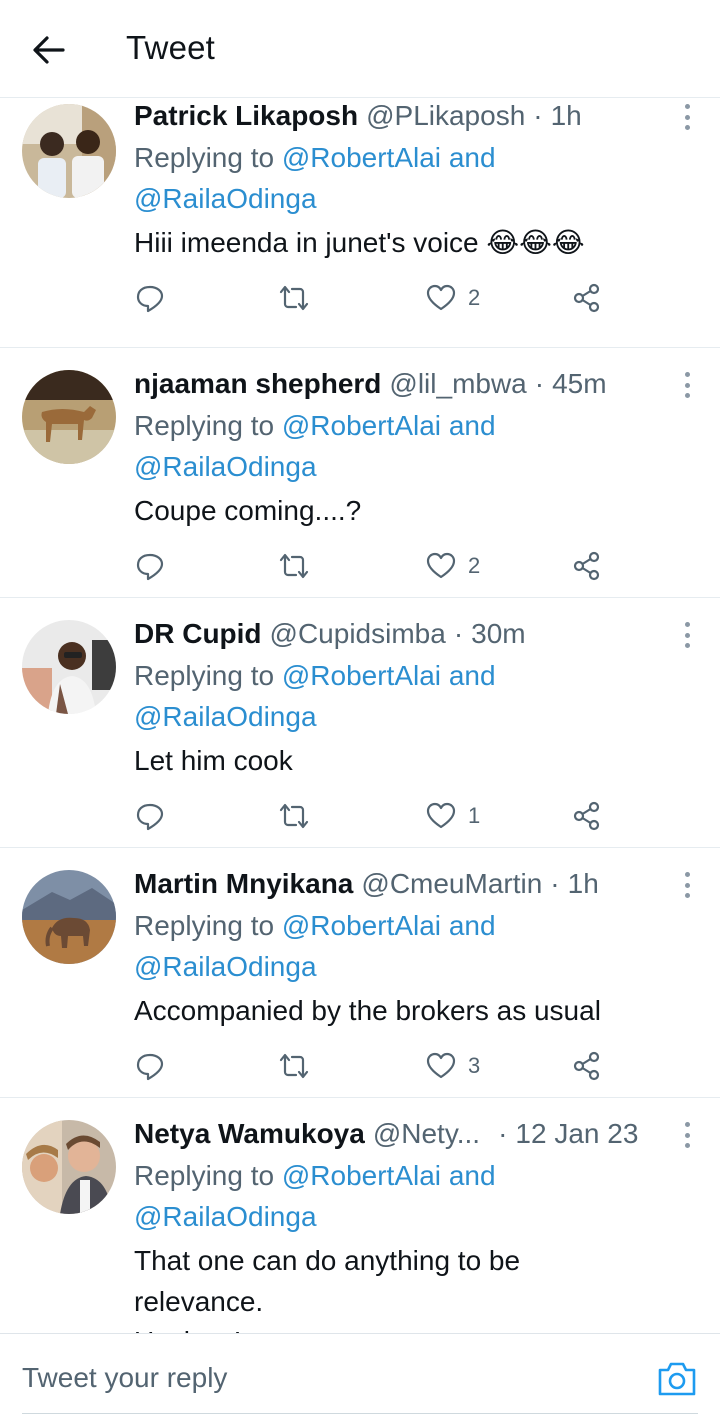  I want to click on user-handle: @Cupidsimba, so click(358, 634).